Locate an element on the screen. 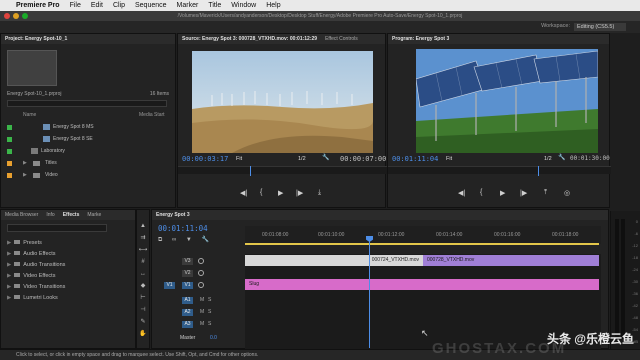 The width and height of the screenshot is (640, 360). pen-tool-icon: ✎ is located at coordinates (143, 322).